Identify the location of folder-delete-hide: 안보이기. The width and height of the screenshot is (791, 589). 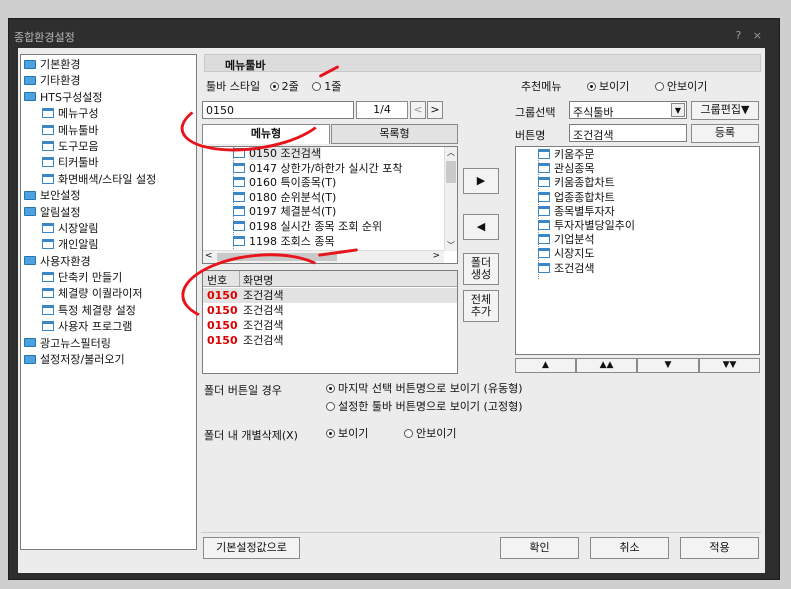
(430, 433).